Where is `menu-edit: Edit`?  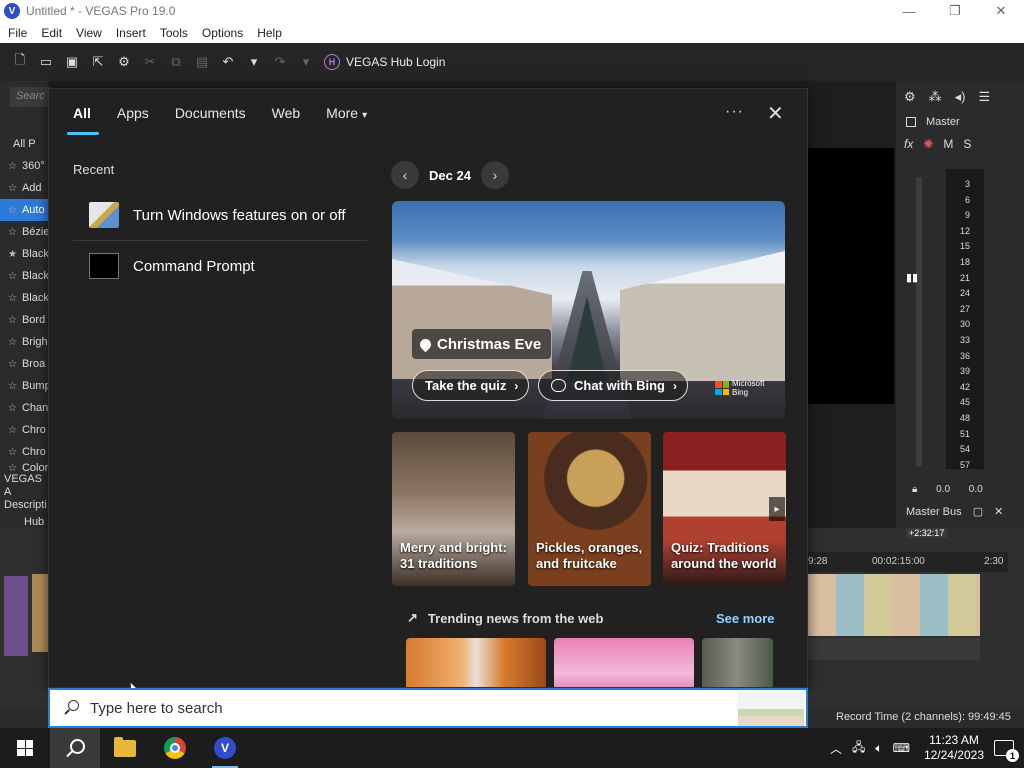 menu-edit: Edit is located at coordinates (51, 33).